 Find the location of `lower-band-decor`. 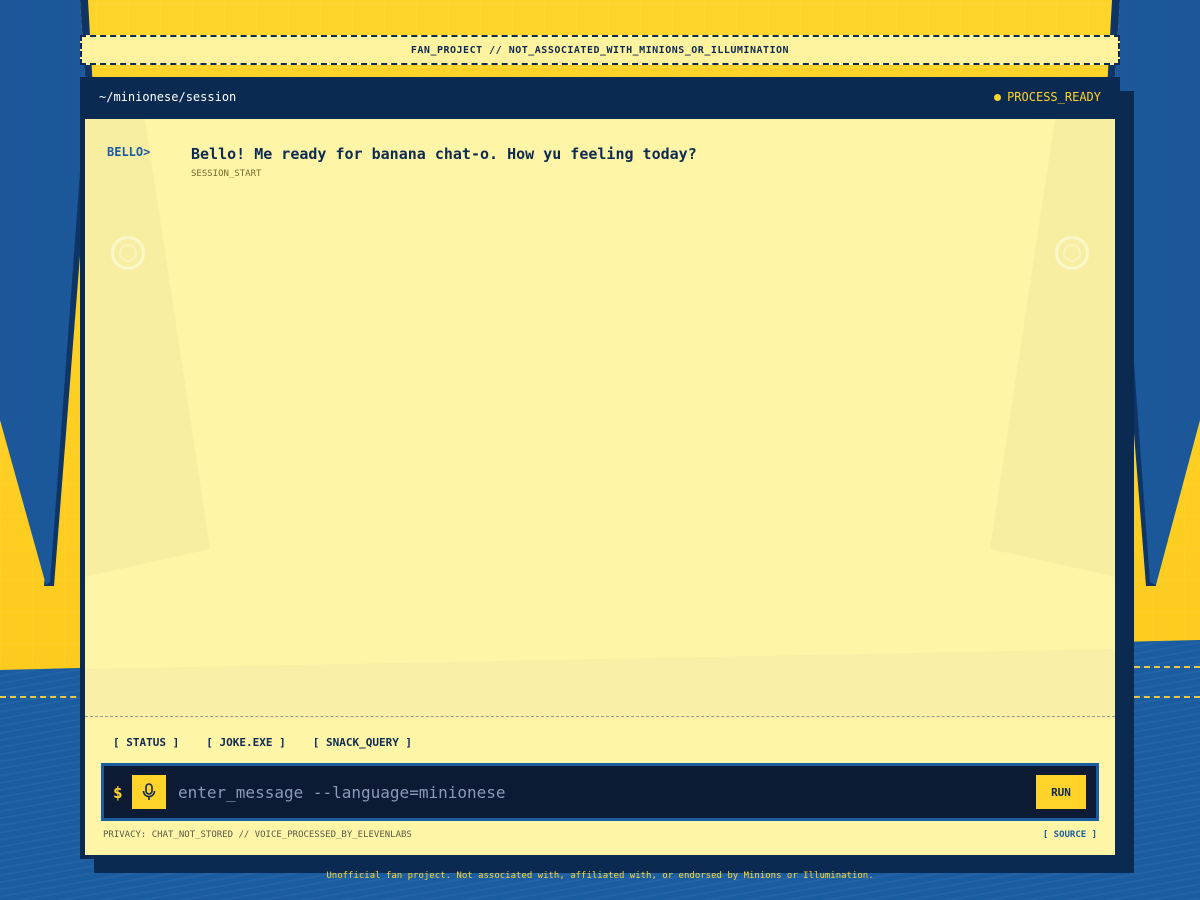

lower-band-decor is located at coordinates (600, 684).